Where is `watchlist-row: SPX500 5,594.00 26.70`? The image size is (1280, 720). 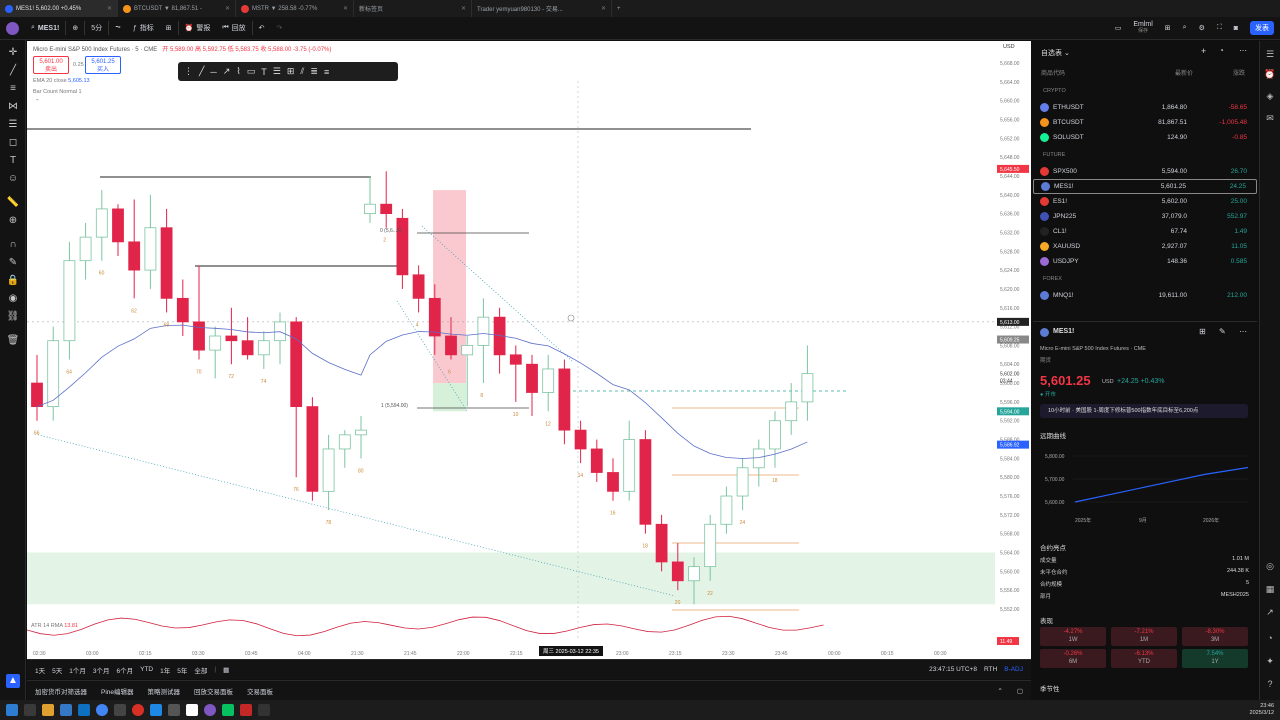 watchlist-row: SPX500 5,594.00 26.70 is located at coordinates (1145, 171).